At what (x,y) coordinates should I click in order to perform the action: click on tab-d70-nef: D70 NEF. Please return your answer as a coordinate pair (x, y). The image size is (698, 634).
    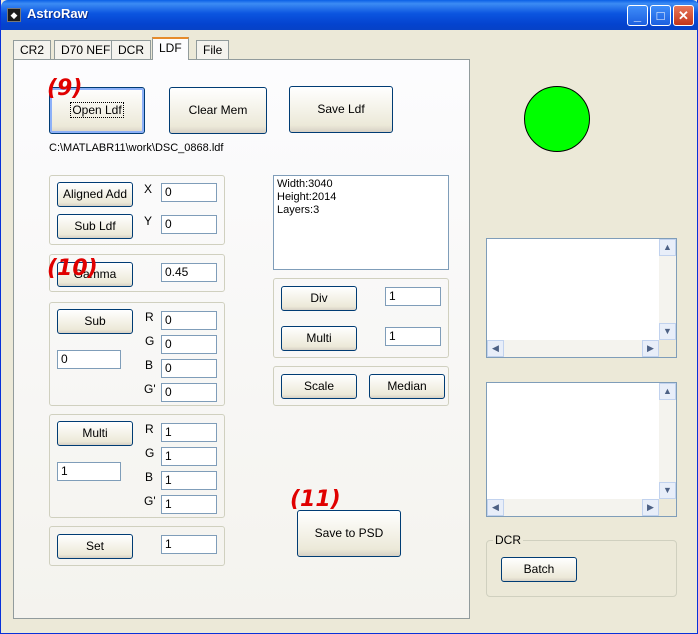
    Looking at the image, I should click on (86, 49).